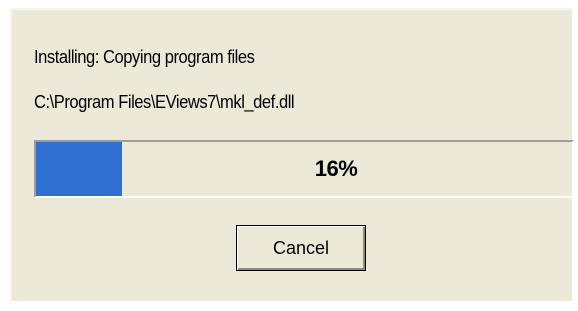  What do you see at coordinates (144, 57) in the screenshot?
I see `install-status-text: Installing: Copying program files` at bounding box center [144, 57].